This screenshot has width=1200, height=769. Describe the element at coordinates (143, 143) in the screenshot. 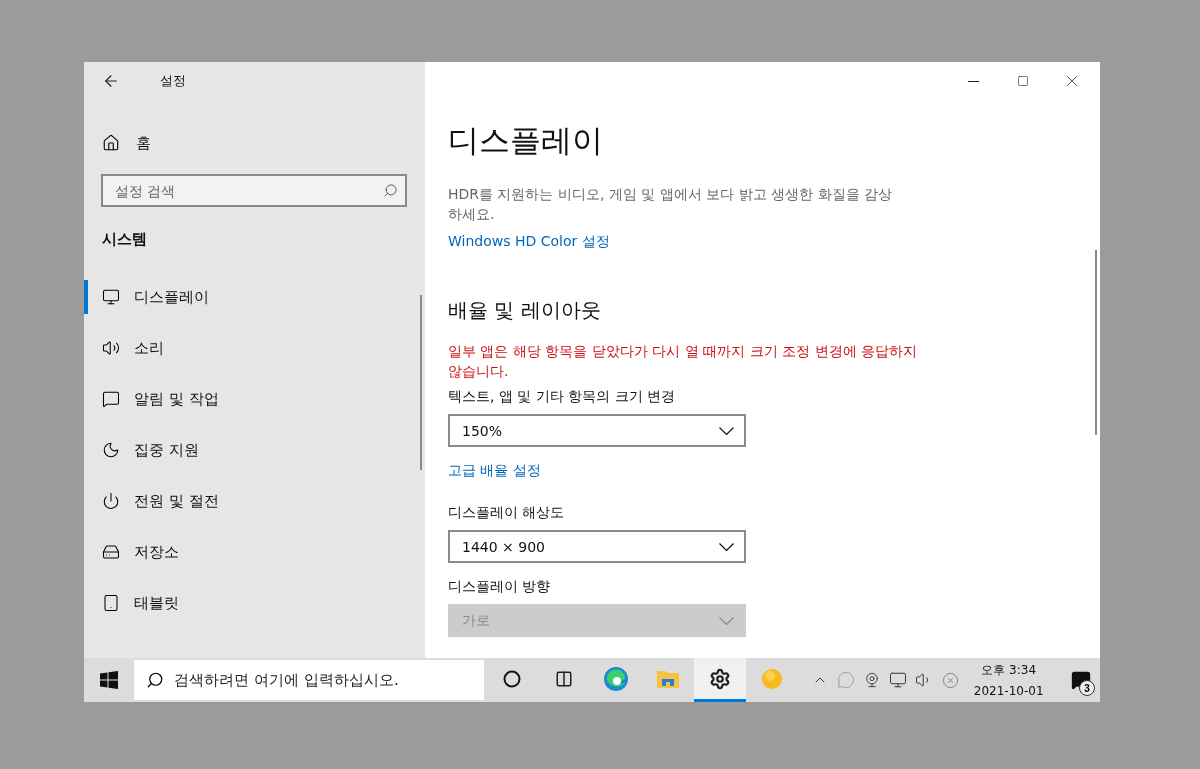

I see `home-link: 홈` at that location.